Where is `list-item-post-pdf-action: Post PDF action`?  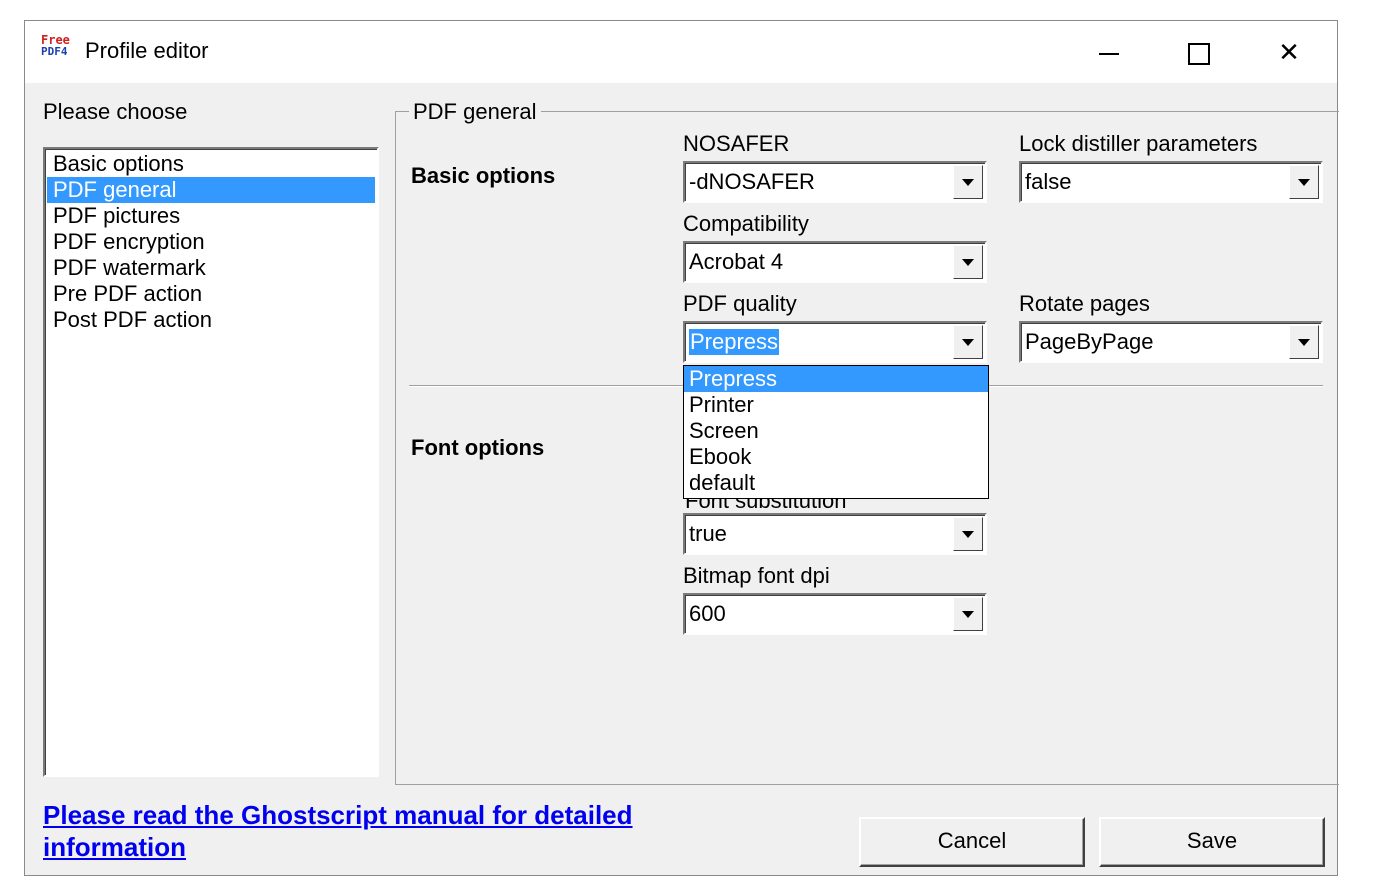
list-item-post-pdf-action: Post PDF action is located at coordinates (211, 320).